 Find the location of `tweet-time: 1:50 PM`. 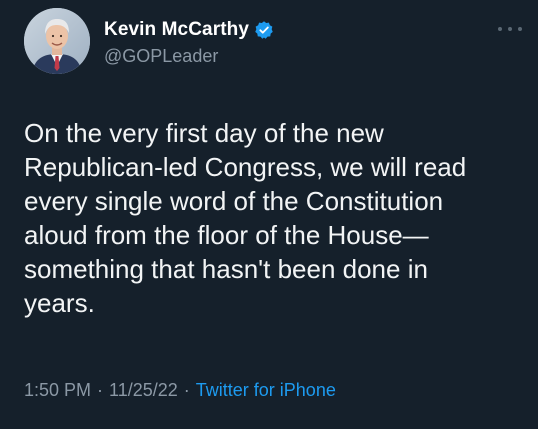

tweet-time: 1:50 PM is located at coordinates (57, 390).